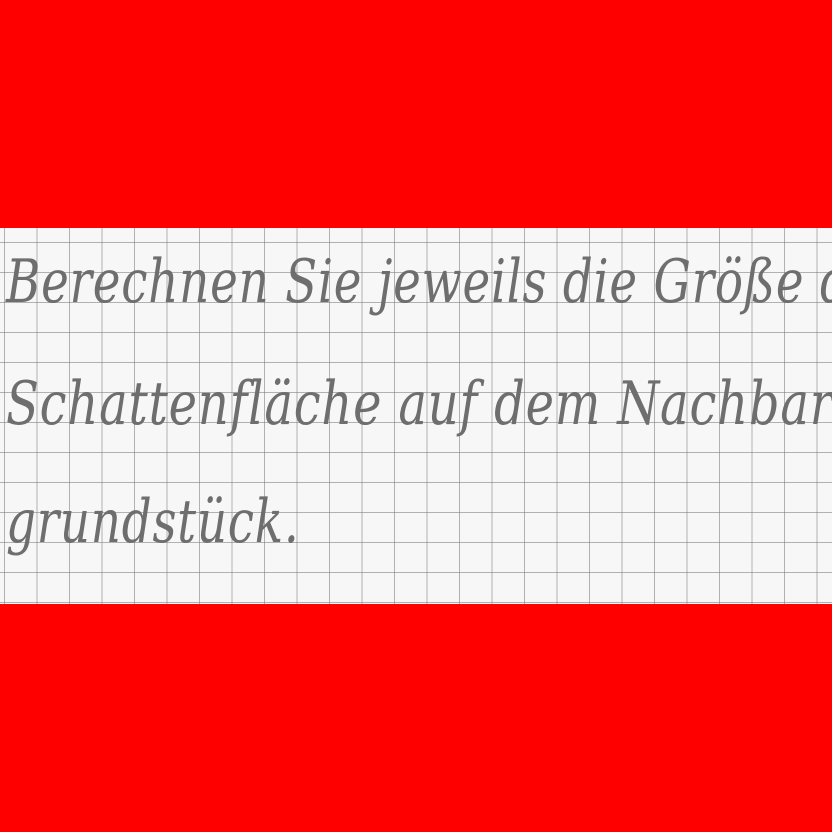 The height and width of the screenshot is (832, 832). What do you see at coordinates (419, 282) in the screenshot?
I see `handwritten-line-1: Berechnen Sie jeweils die Größe der` at bounding box center [419, 282].